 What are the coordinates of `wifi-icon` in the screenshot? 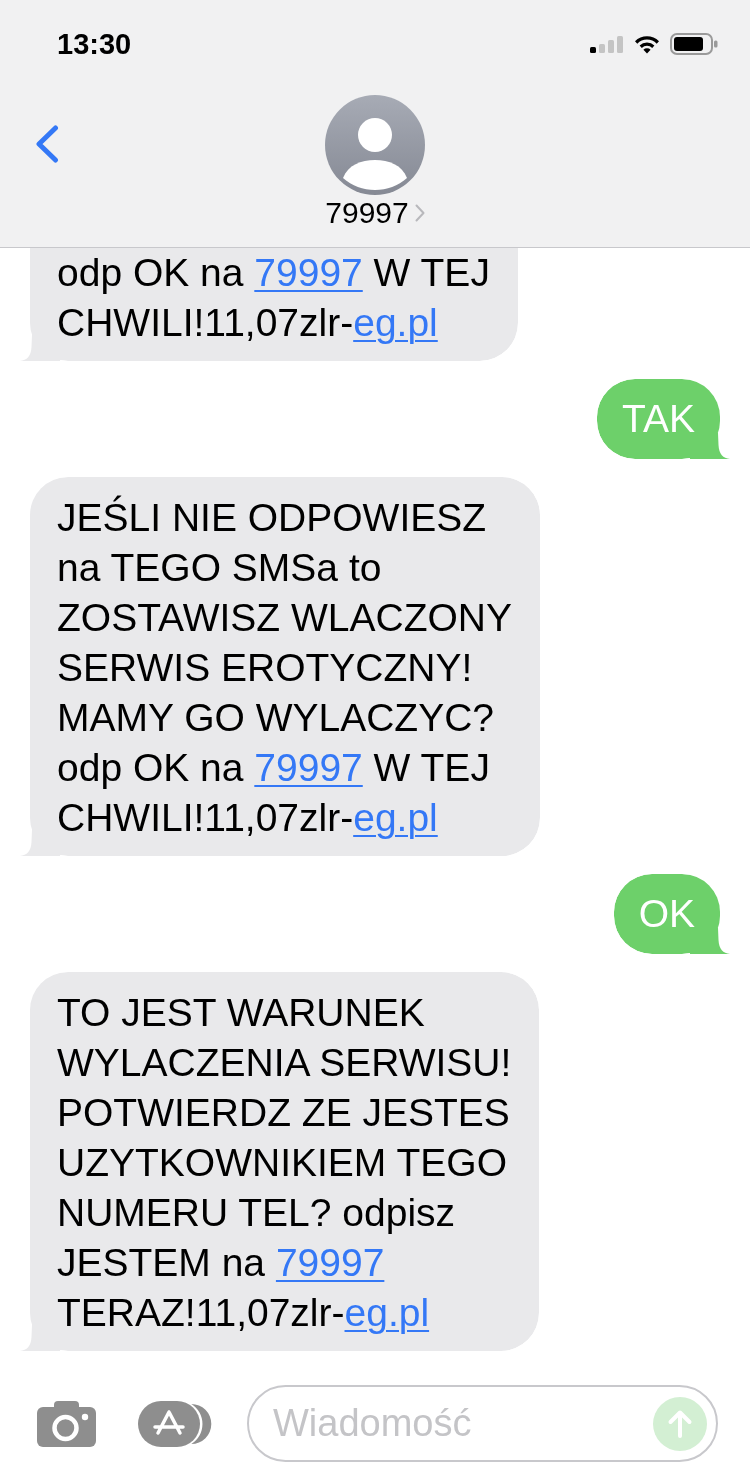 It's located at (647, 44).